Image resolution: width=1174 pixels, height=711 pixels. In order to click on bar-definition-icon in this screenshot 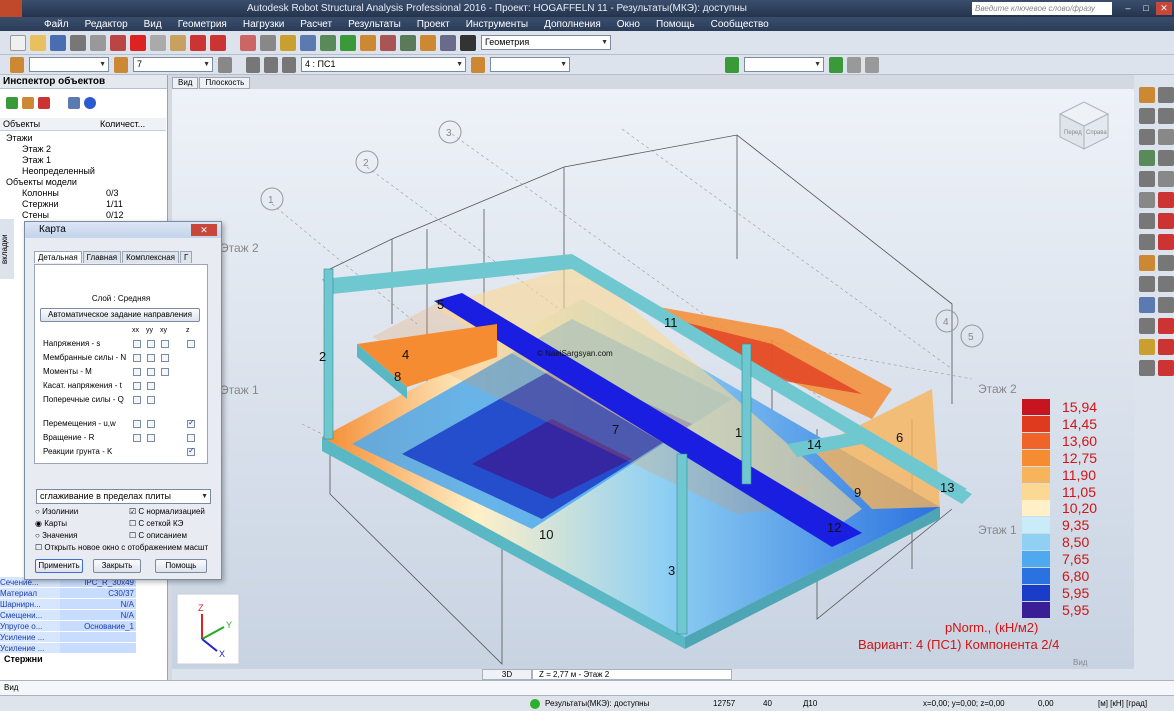, I will do `click(1147, 95)`.